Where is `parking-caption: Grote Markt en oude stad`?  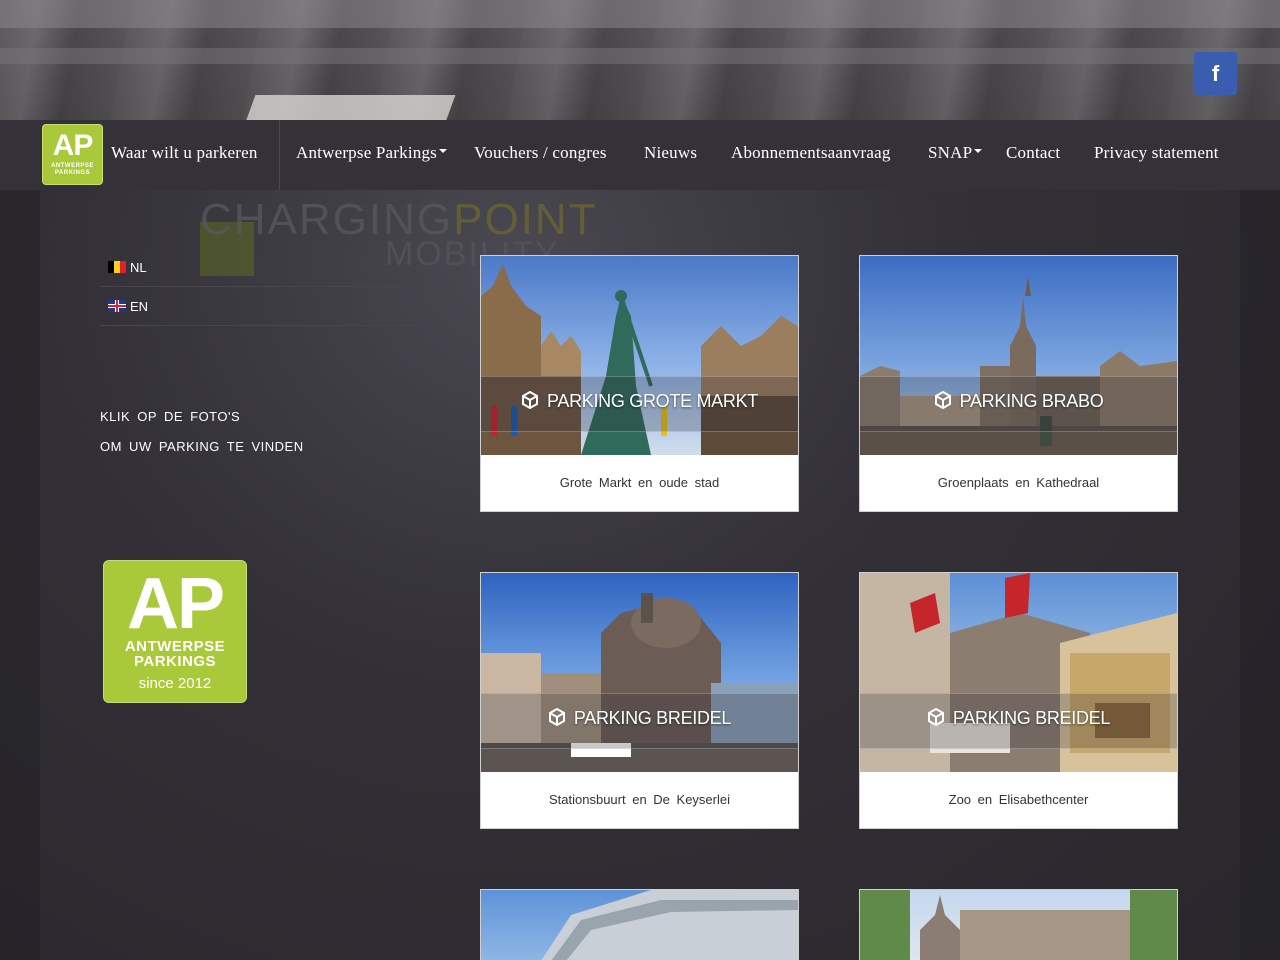 parking-caption: Grote Markt en oude stad is located at coordinates (639, 482).